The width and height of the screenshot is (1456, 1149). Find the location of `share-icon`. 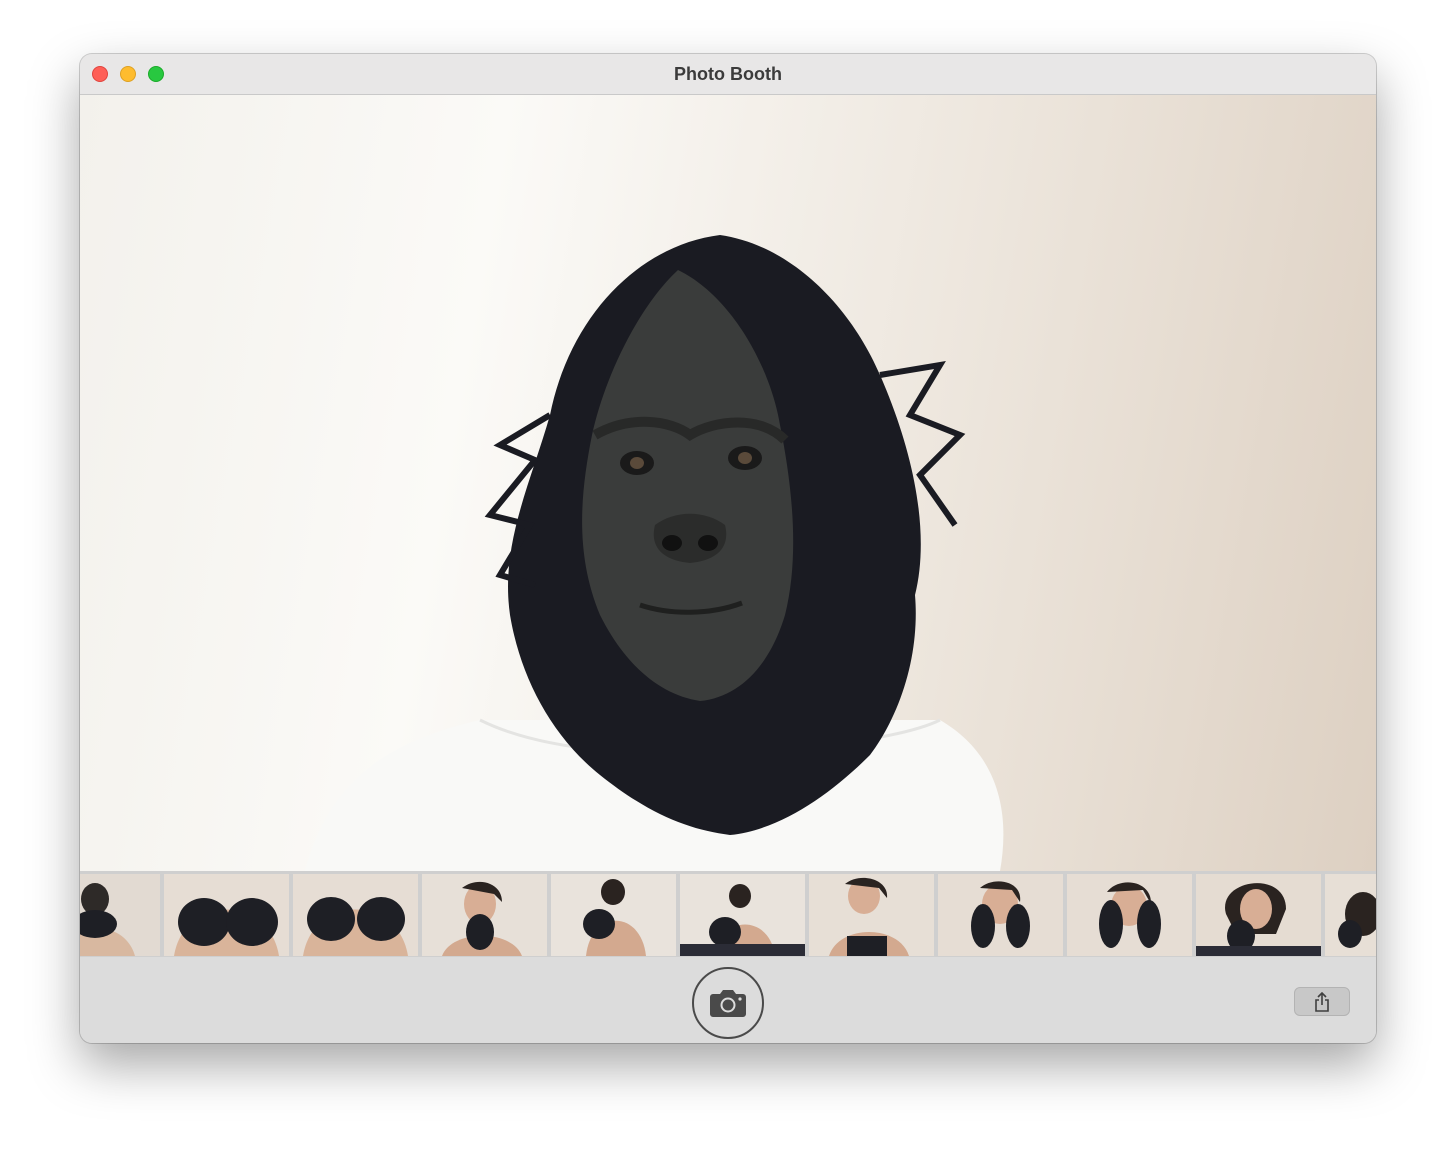

share-icon is located at coordinates (1322, 1001).